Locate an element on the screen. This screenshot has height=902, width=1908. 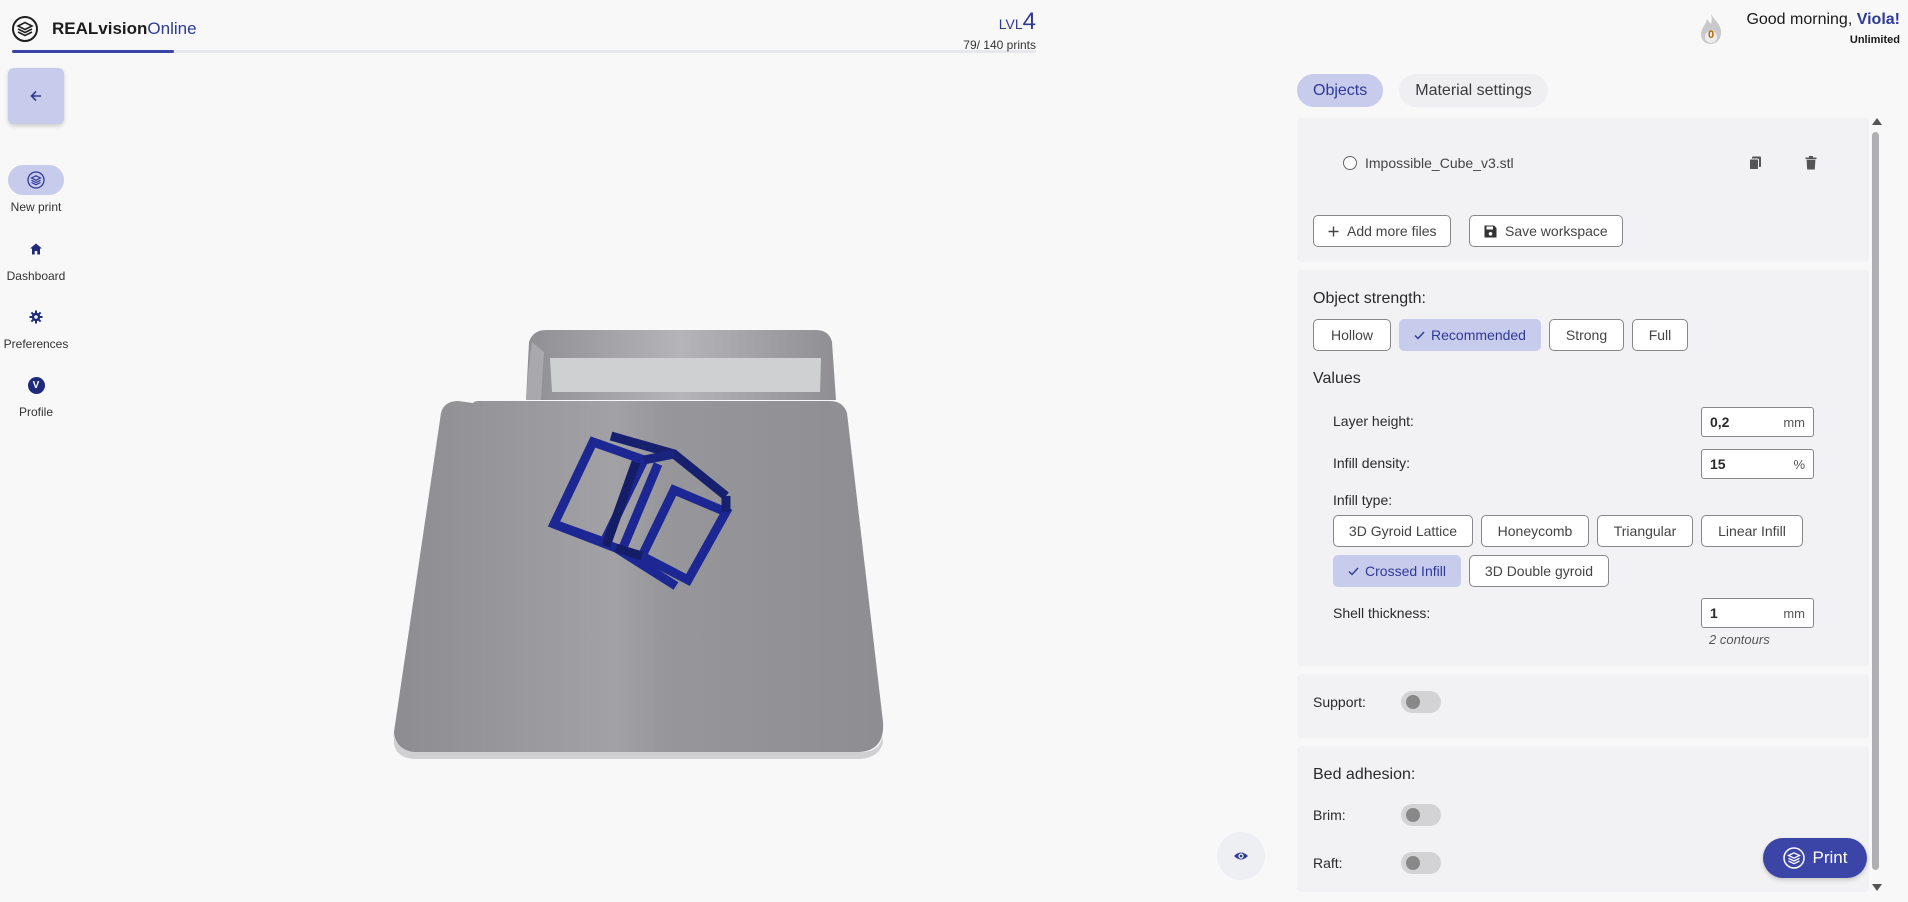
infill-option-label: Triangular is located at coordinates (1645, 531).